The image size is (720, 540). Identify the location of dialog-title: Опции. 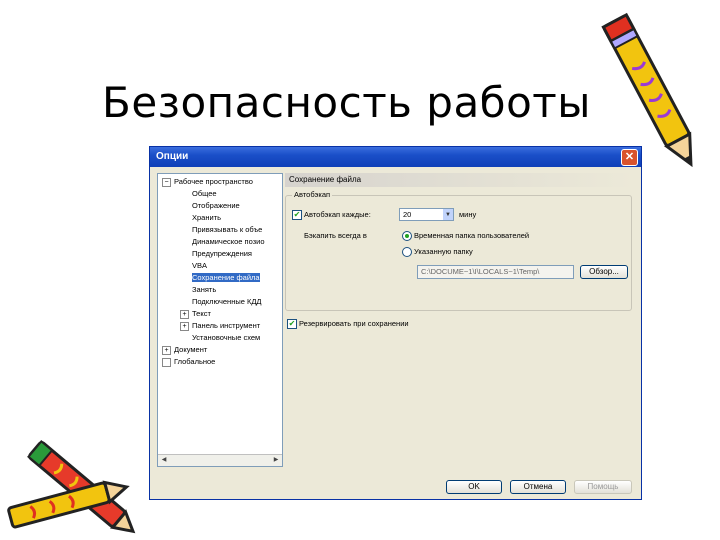
(172, 156).